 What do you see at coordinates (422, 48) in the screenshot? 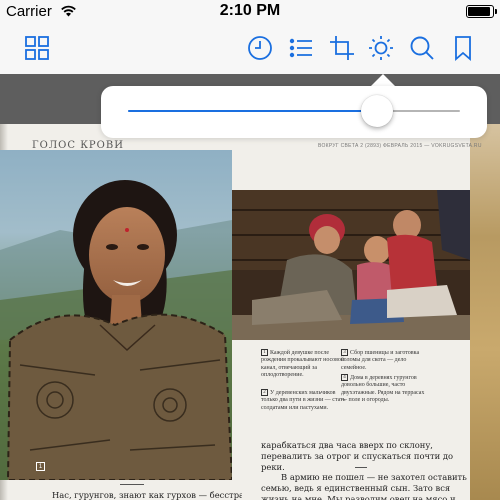
I see `search-icon` at bounding box center [422, 48].